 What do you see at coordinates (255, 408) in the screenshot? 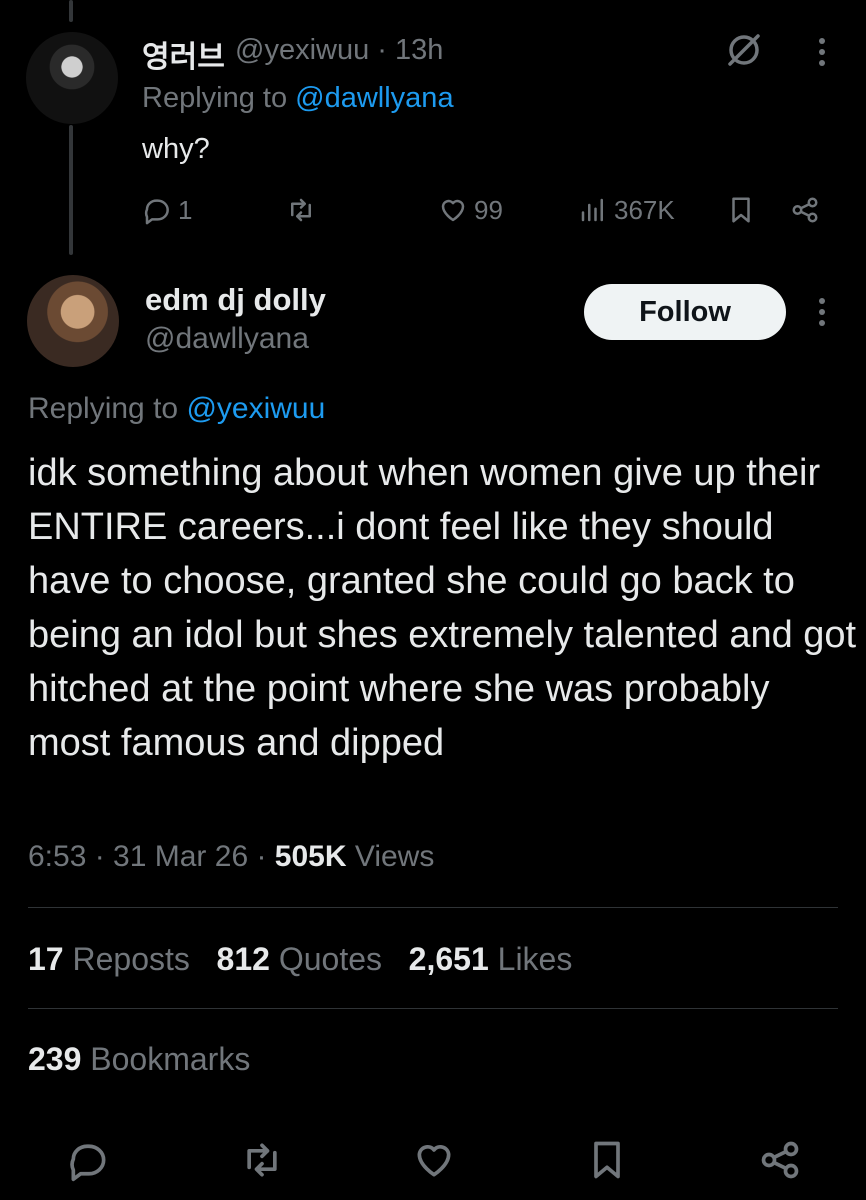
I see `replying-handle-link: @yexiwuu` at bounding box center [255, 408].